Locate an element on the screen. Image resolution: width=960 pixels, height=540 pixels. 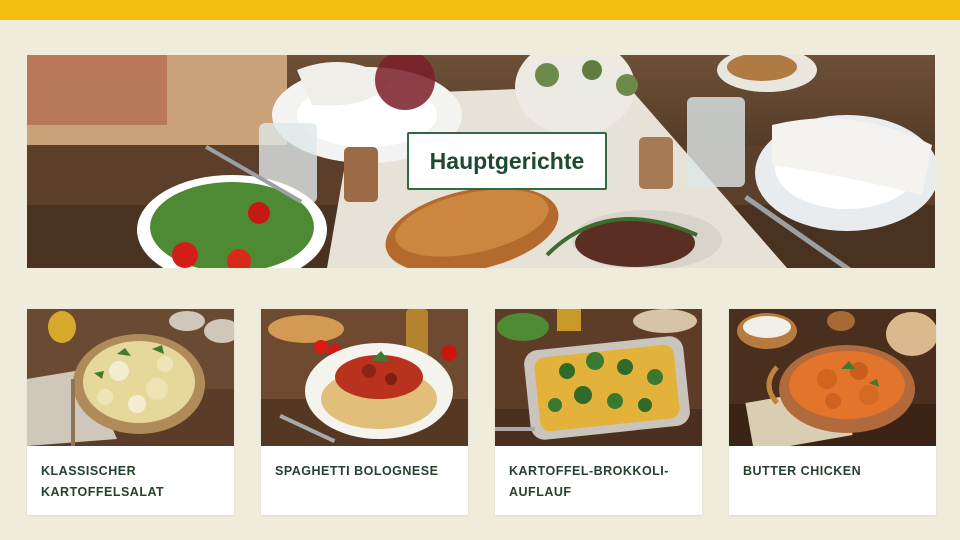
recipe-card-kartoffel-brokkoli-auflauf: KARTOFFEL-BROKKOLI-AUFLAUF is located at coordinates (598, 412).